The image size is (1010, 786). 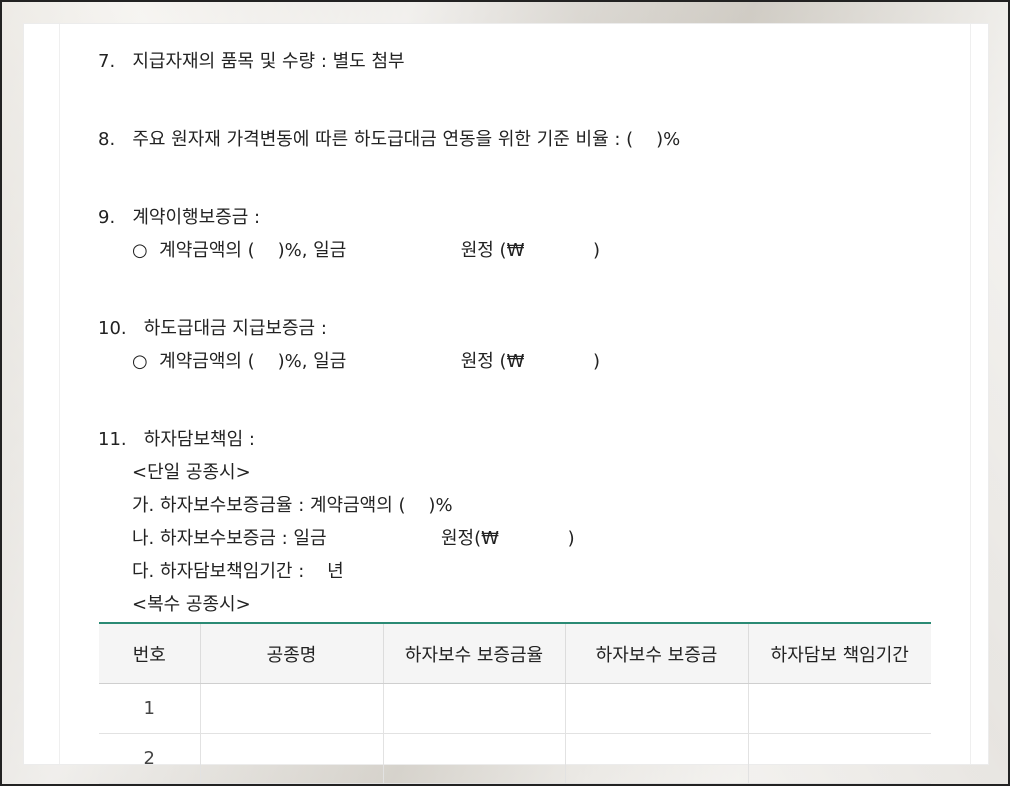 I want to click on item-11-single-heading: <단일 공종시>, so click(x=191, y=472).